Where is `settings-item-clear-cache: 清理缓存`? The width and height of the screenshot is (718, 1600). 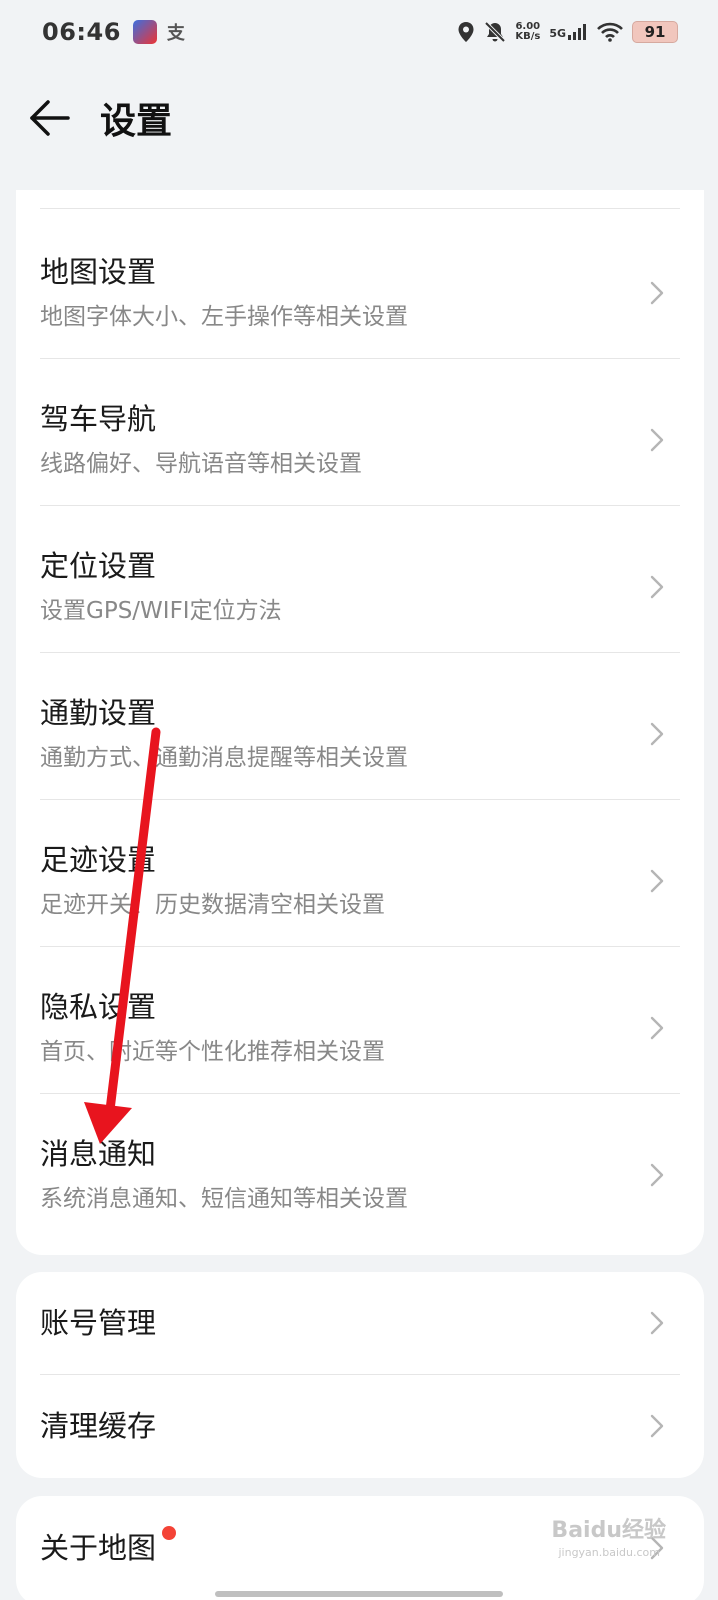
settings-item-clear-cache: 清理缓存 is located at coordinates (360, 1426).